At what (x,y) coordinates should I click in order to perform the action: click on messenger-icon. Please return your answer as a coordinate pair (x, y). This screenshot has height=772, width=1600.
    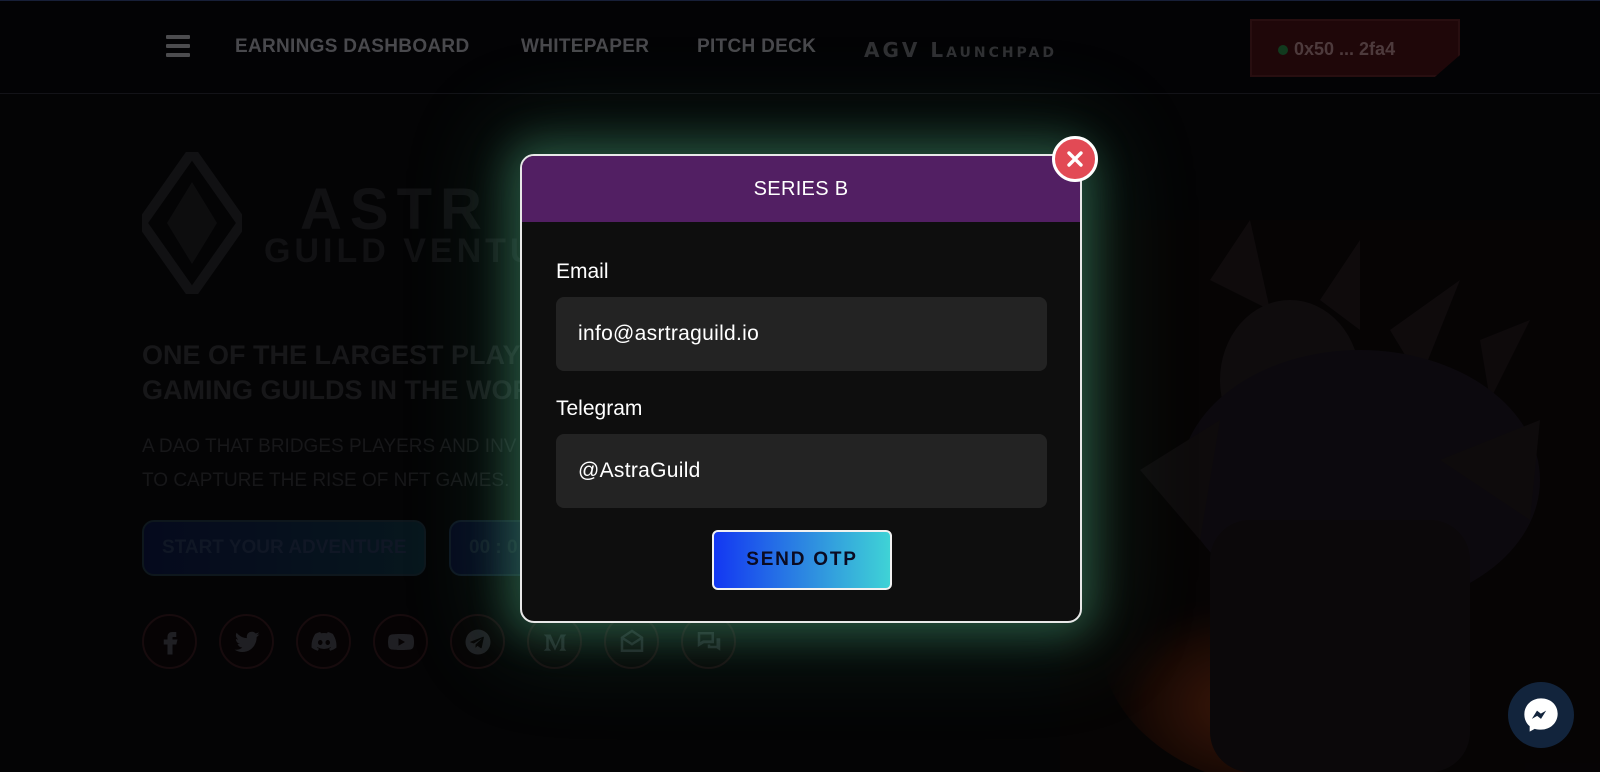
    Looking at the image, I should click on (1541, 715).